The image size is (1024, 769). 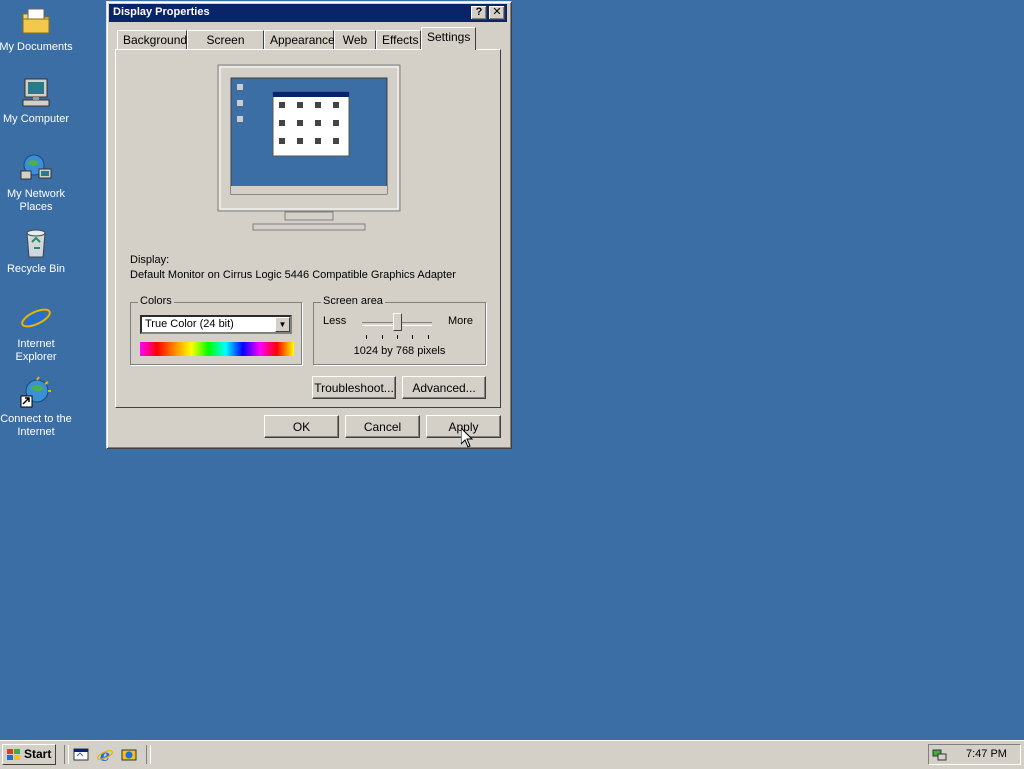 What do you see at coordinates (36, 425) in the screenshot?
I see `desktop-icon-label: Connect to the Internet` at bounding box center [36, 425].